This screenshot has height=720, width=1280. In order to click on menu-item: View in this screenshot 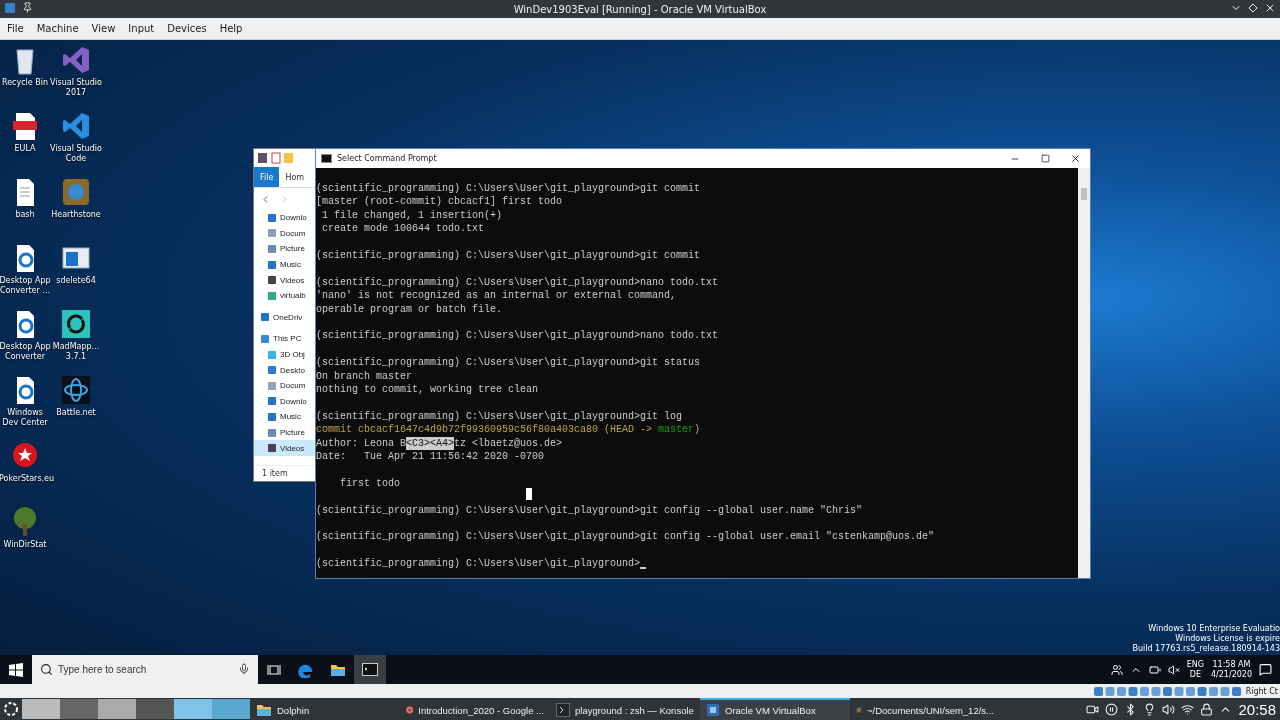, I will do `click(105, 28)`.